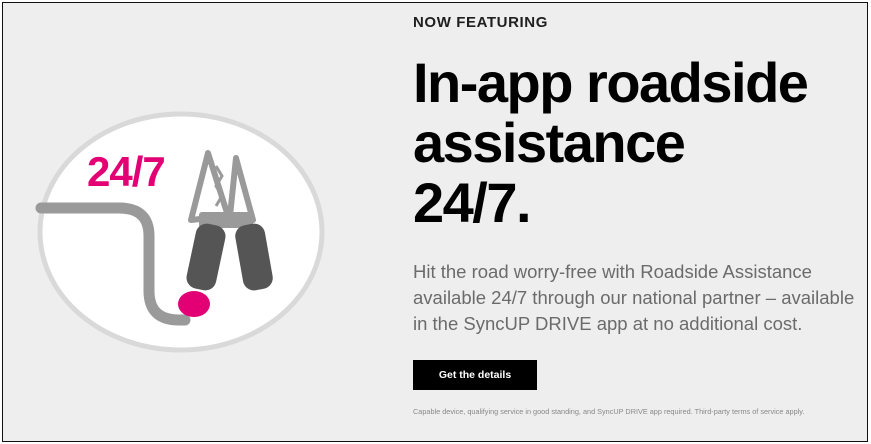 The height and width of the screenshot is (444, 871). Describe the element at coordinates (549, 142) in the screenshot. I see `headline-line: assistance` at that location.